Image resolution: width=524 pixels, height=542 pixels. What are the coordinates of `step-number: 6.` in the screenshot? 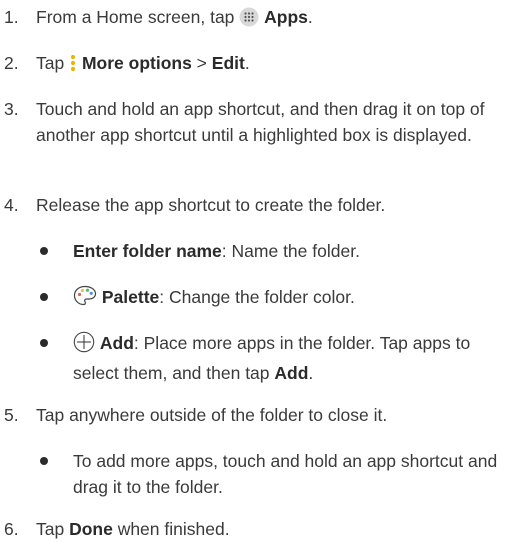 It's located at (11, 529).